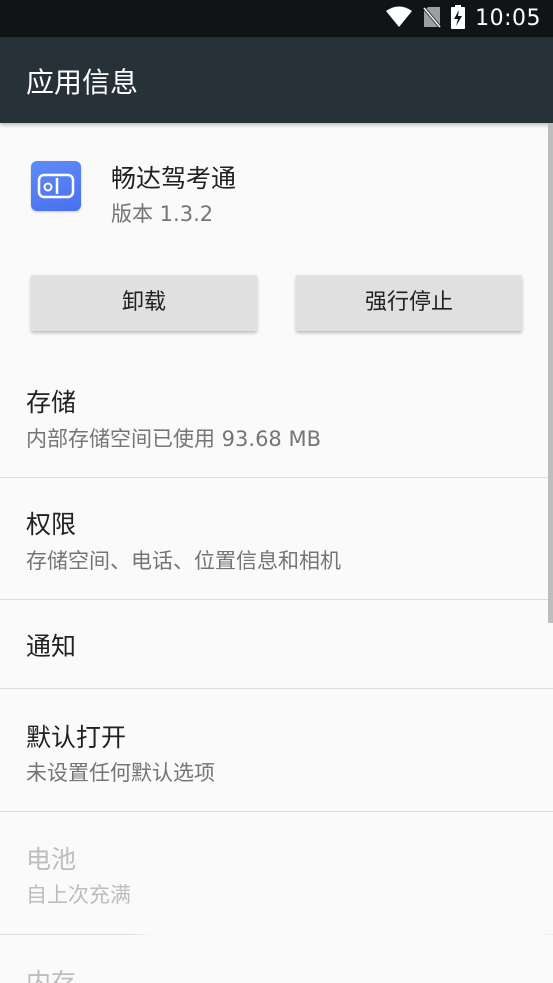 Image resolution: width=553 pixels, height=983 pixels. What do you see at coordinates (276, 750) in the screenshot?
I see `list-item-open-by-default: 默认打开 未设置任何默认选项` at bounding box center [276, 750].